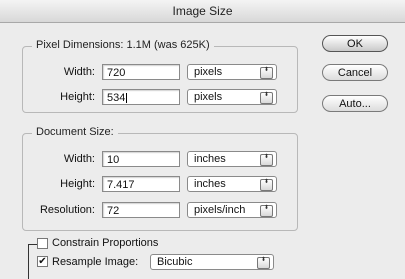 The image size is (405, 279). Describe the element at coordinates (141, 97) in the screenshot. I see `pixel-height-field: 534` at that location.